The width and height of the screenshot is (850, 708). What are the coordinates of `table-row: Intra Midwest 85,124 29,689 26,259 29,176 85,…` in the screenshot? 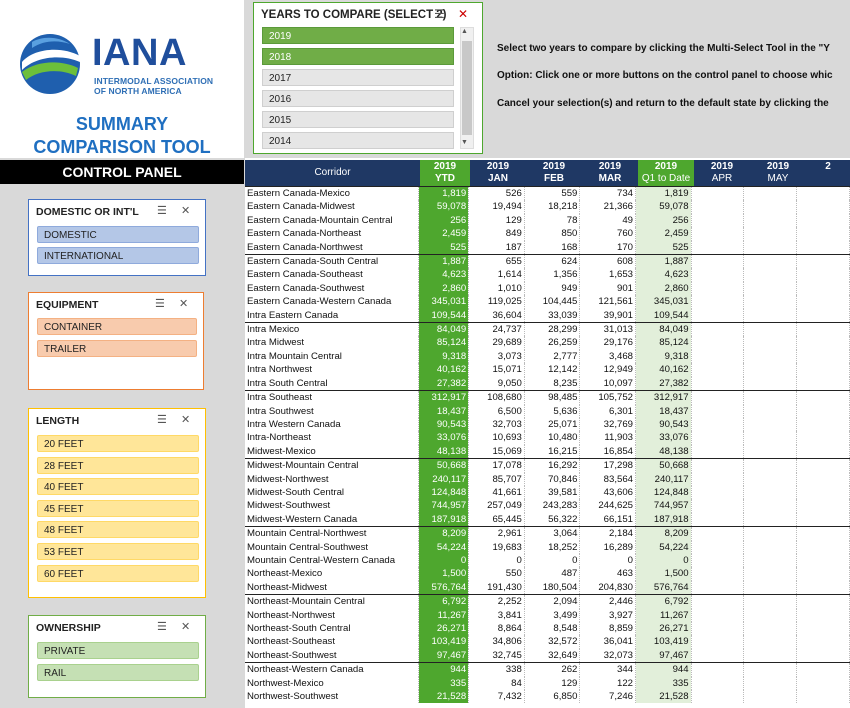 It's located at (547, 343).